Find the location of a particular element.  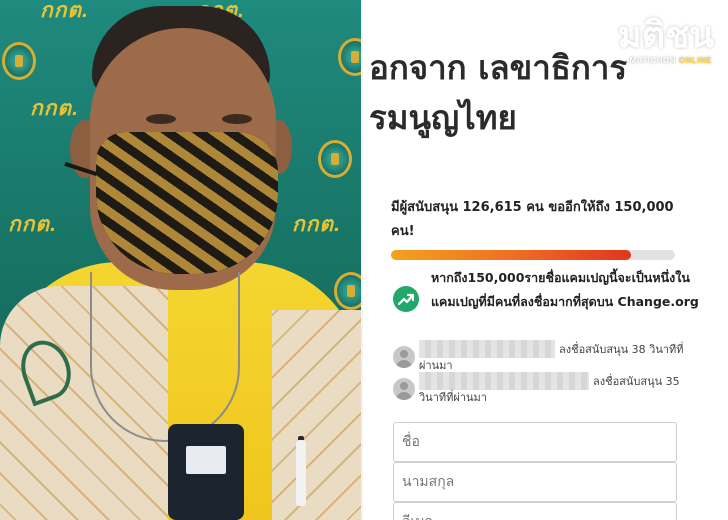

matichon-logo: มติชน MATICHON ONLINE is located at coordinates (664, 43).